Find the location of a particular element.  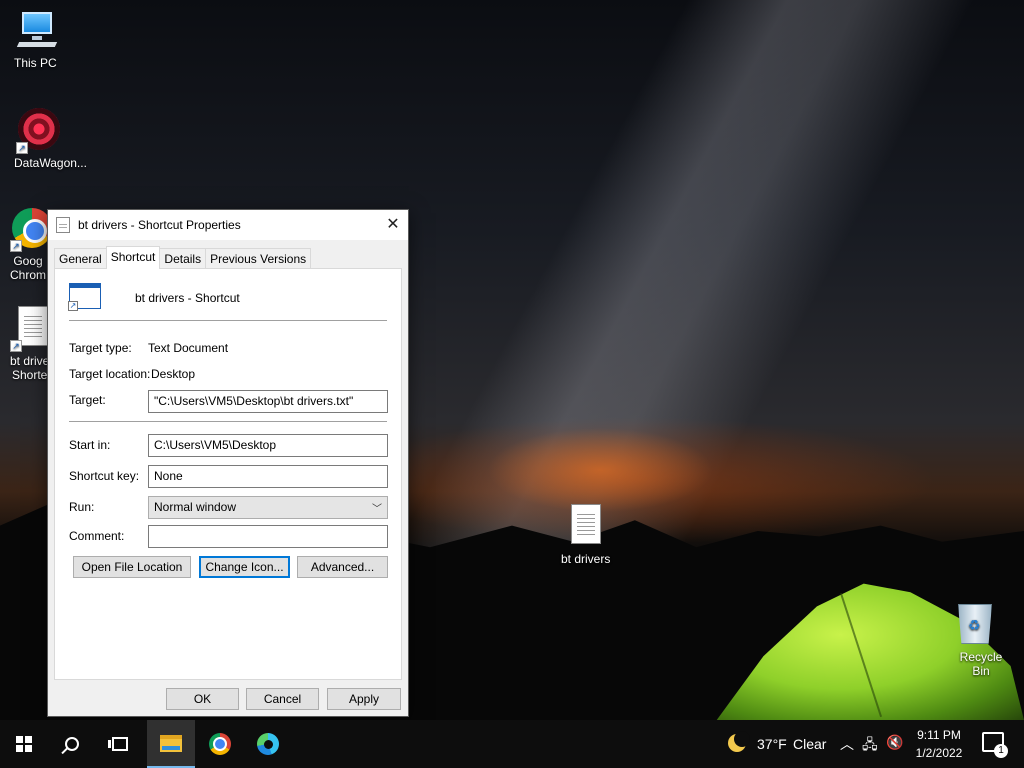

file-explorer-taskbar-button is located at coordinates (171, 744).